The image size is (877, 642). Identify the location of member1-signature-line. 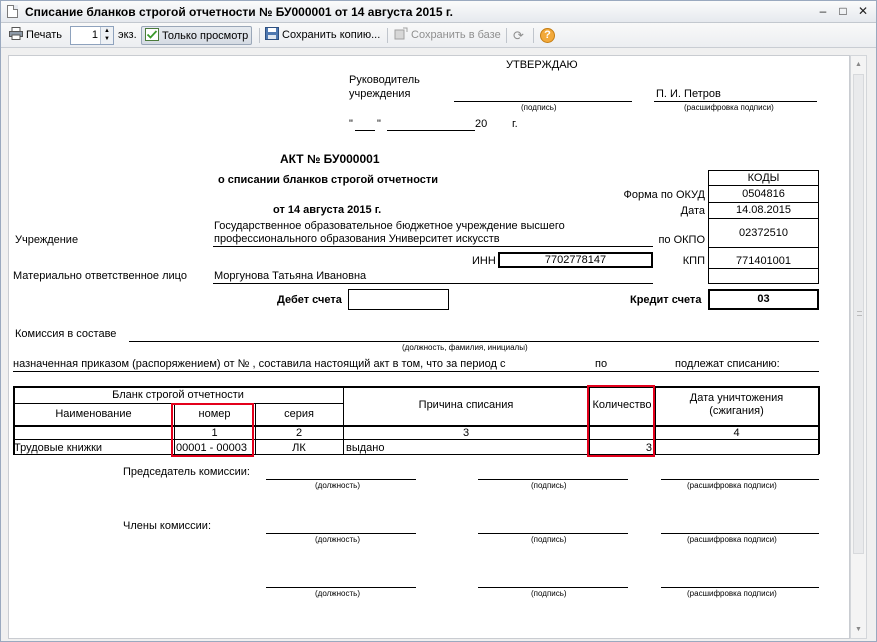
(553, 533).